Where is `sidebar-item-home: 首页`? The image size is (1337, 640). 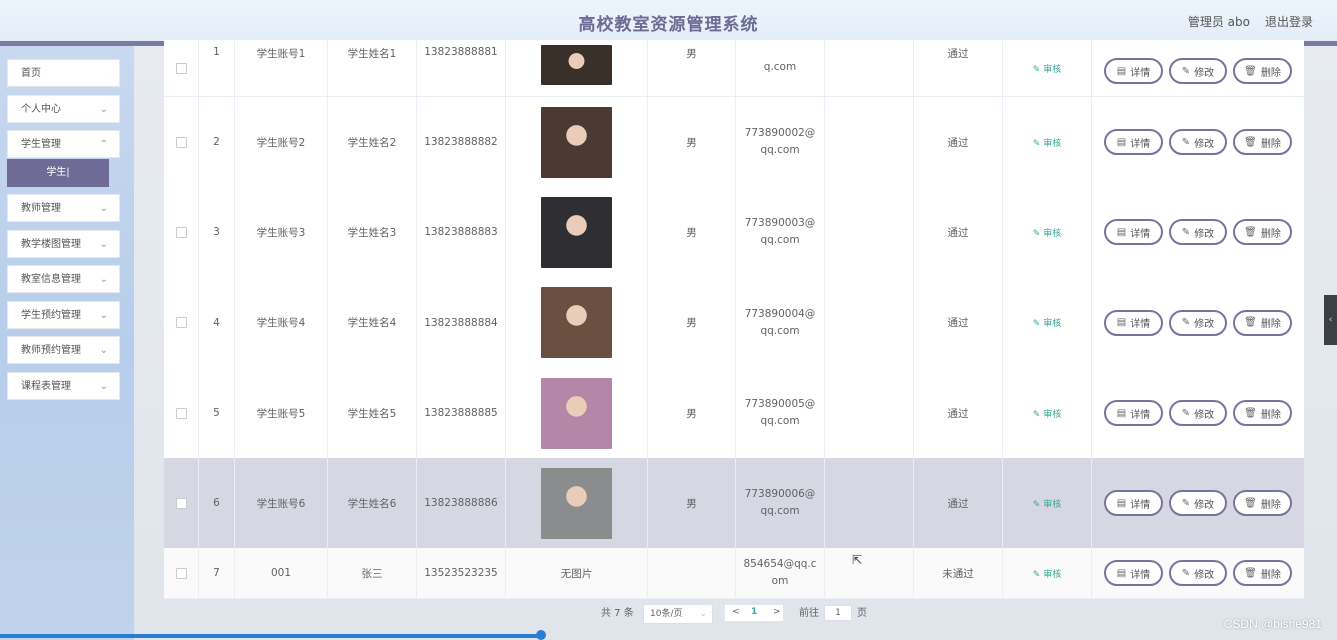 sidebar-item-home: 首页 is located at coordinates (63, 73).